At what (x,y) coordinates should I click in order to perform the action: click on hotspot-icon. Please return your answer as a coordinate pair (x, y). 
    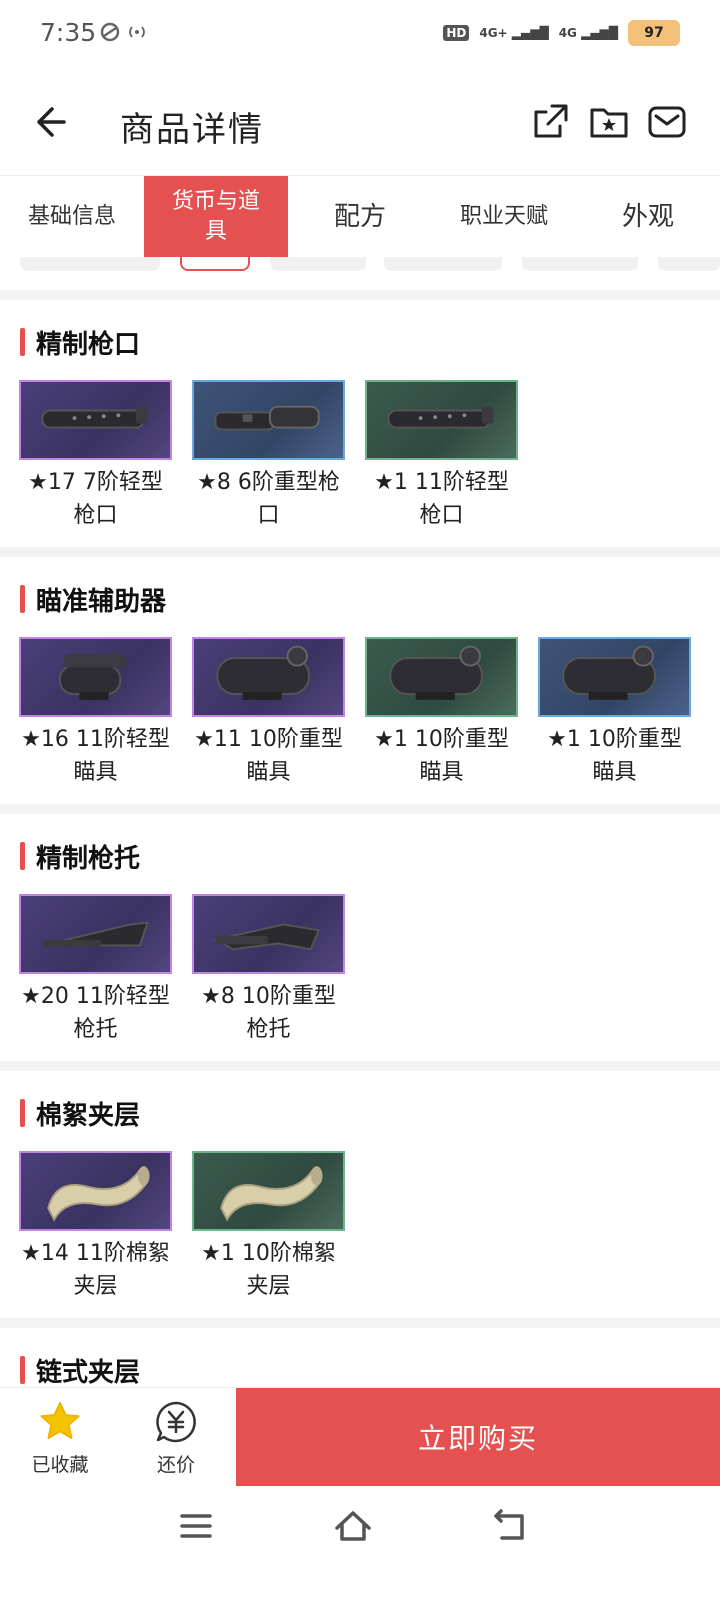
    Looking at the image, I should click on (137, 32).